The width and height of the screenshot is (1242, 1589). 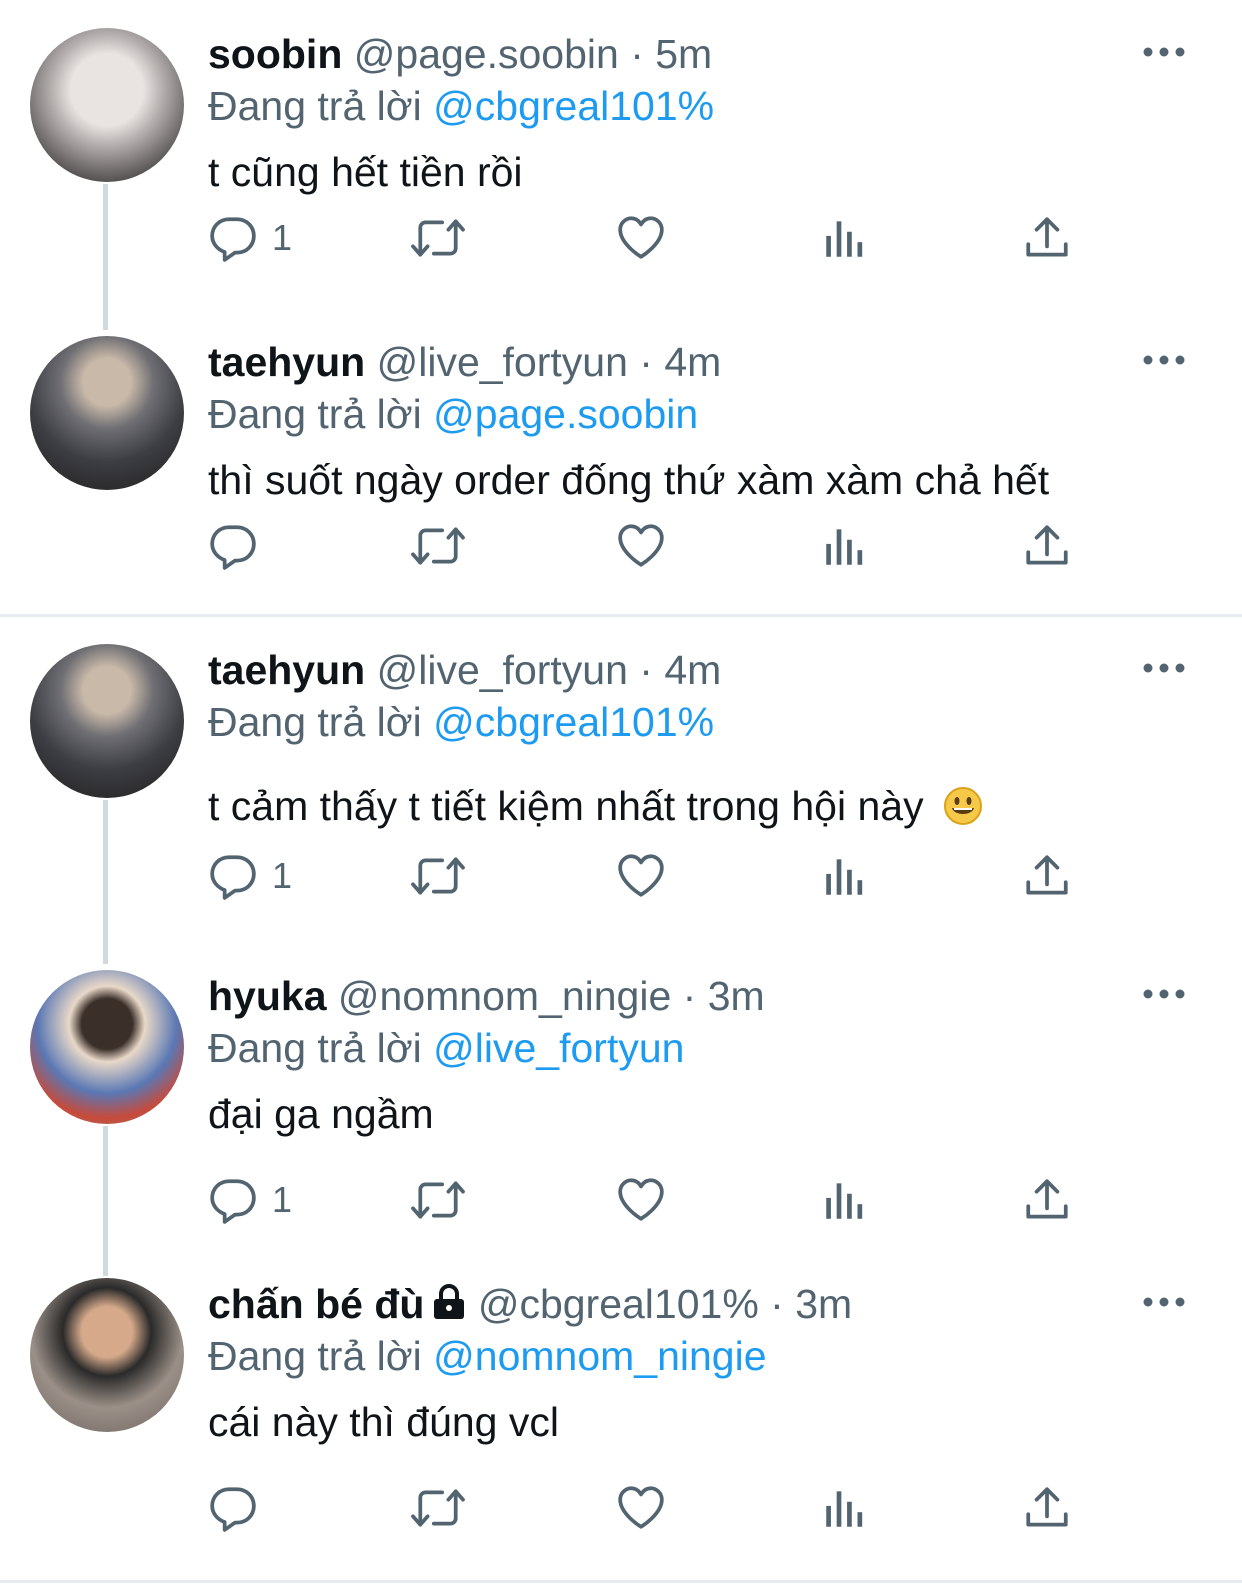 I want to click on mention-link: @live_fortyun, so click(x=558, y=1048).